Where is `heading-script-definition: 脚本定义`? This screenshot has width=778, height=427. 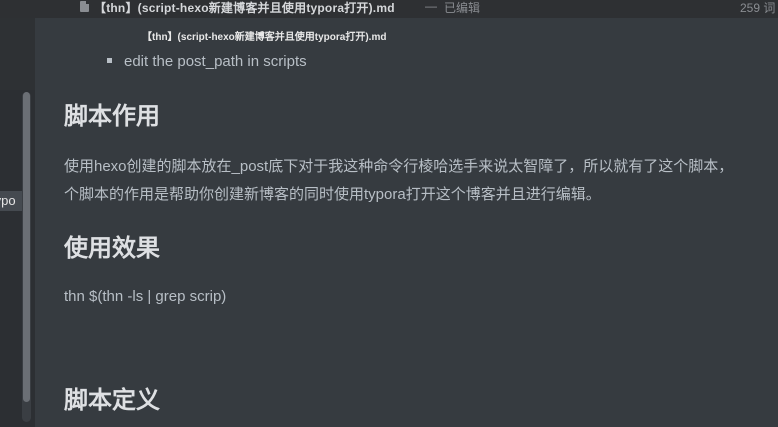
heading-script-definition: 脚本定义 is located at coordinates (112, 397).